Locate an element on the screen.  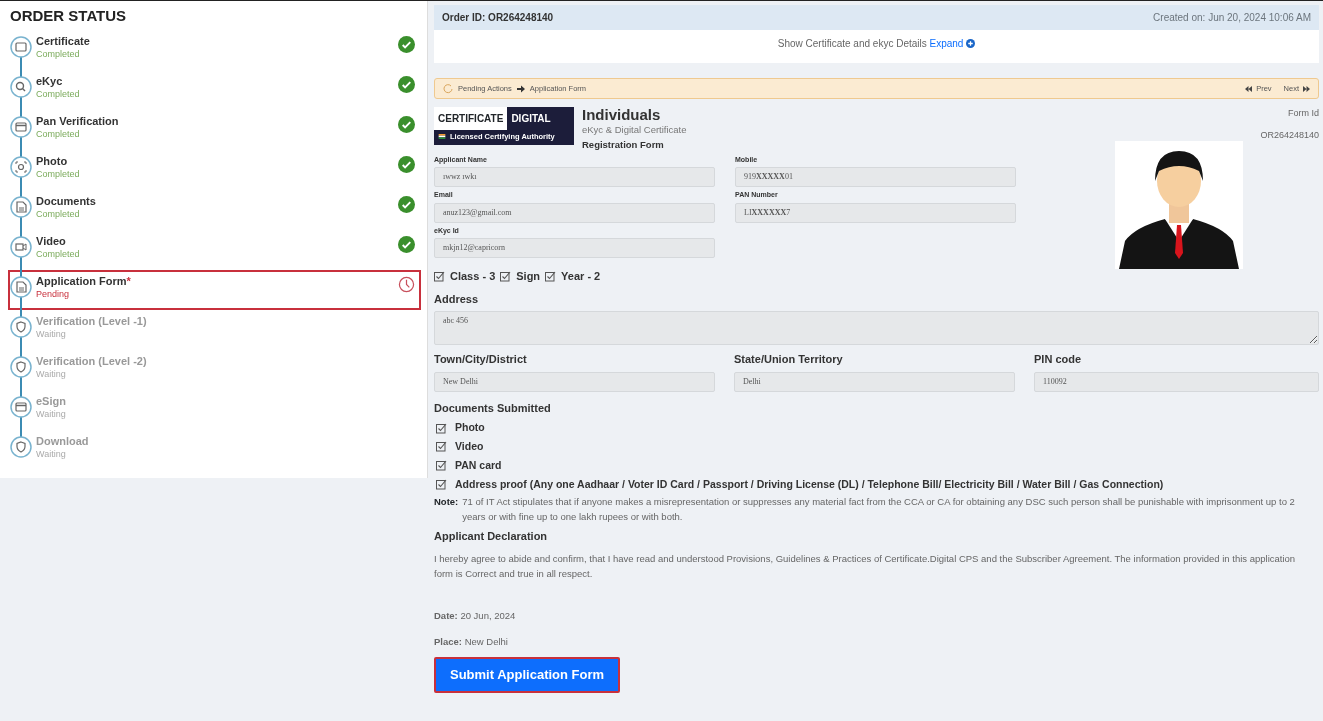
sidebar-title: ORDER STATUS is located at coordinates (69, 16).